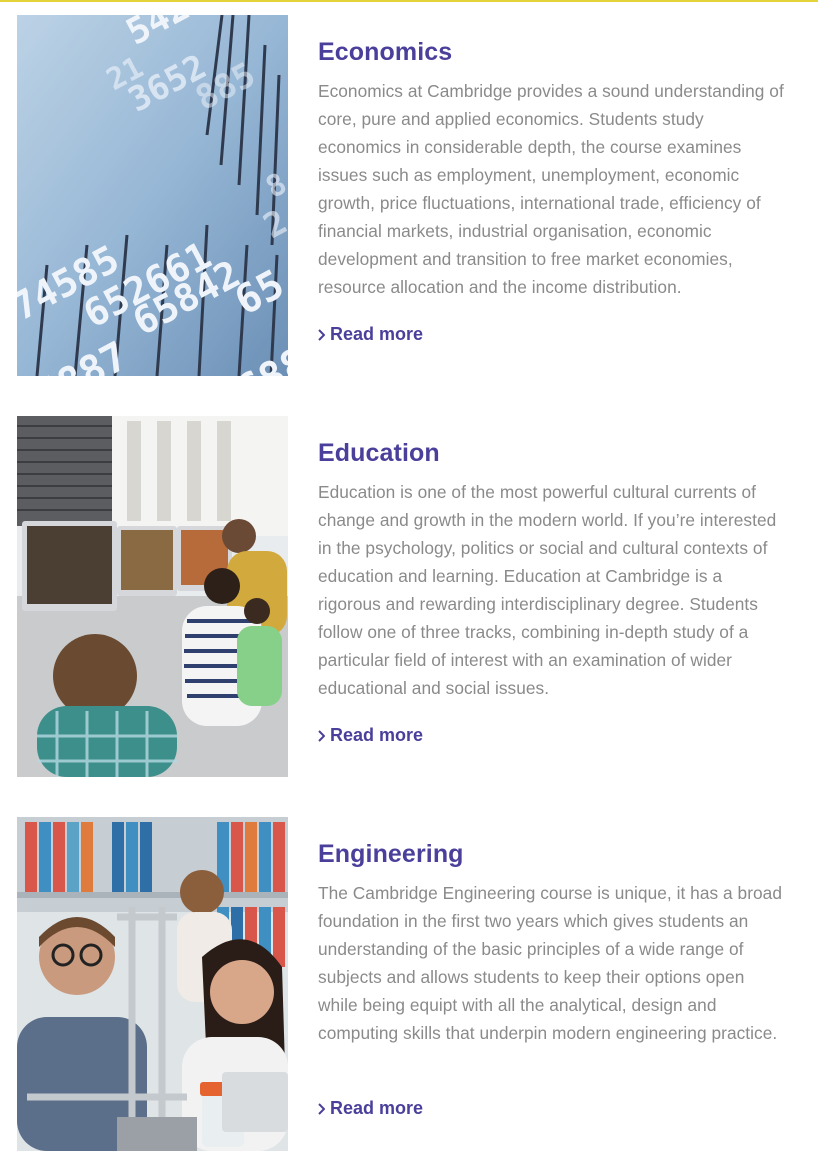 This screenshot has width=818, height=1166. Describe the element at coordinates (152, 984) in the screenshot. I see `engineering-image` at that location.